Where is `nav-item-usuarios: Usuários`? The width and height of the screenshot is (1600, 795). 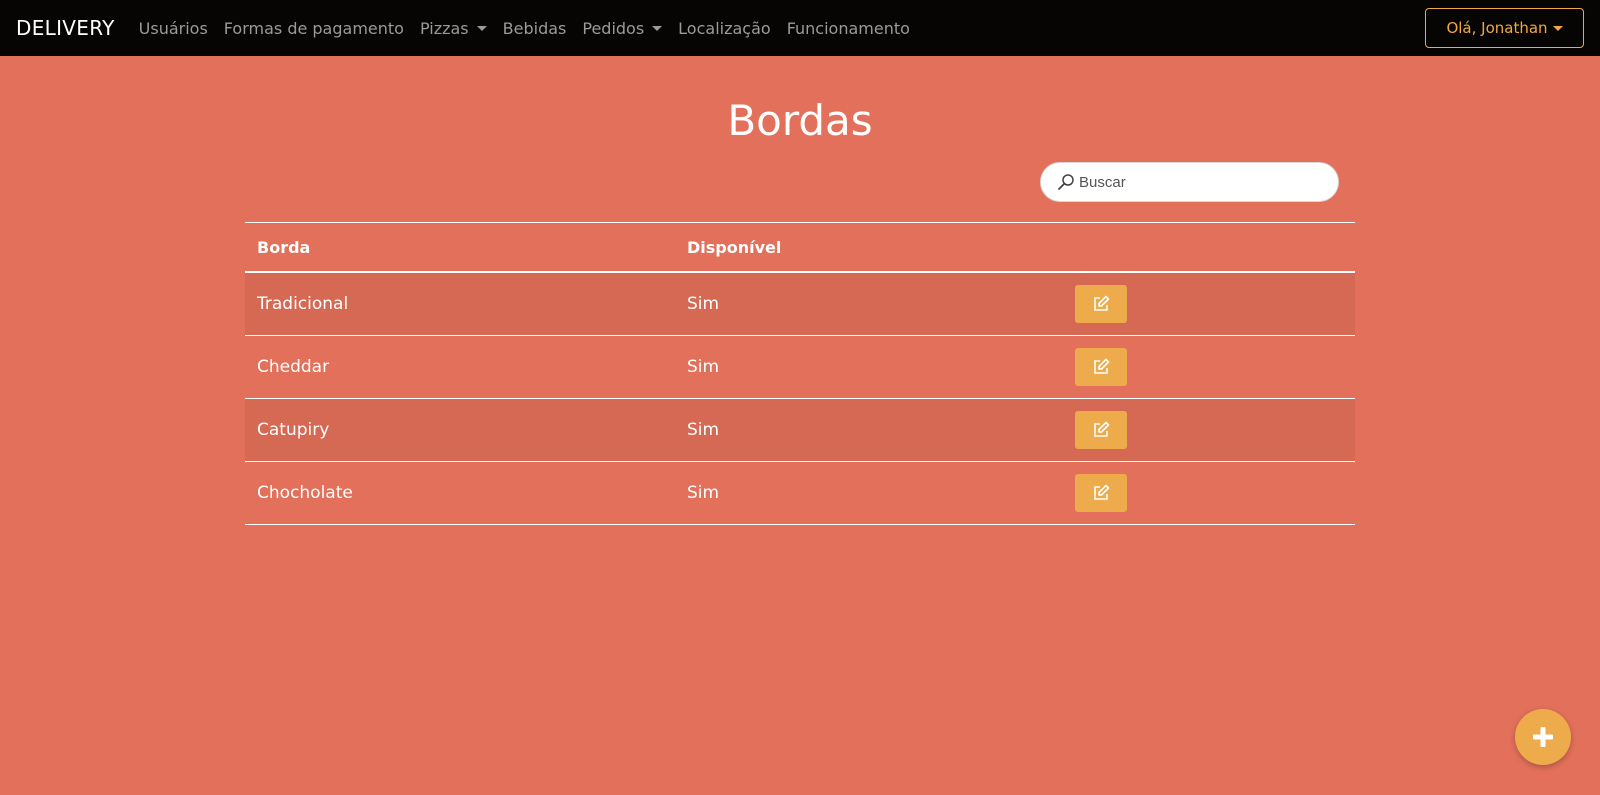 nav-item-usuarios: Usuários is located at coordinates (173, 28).